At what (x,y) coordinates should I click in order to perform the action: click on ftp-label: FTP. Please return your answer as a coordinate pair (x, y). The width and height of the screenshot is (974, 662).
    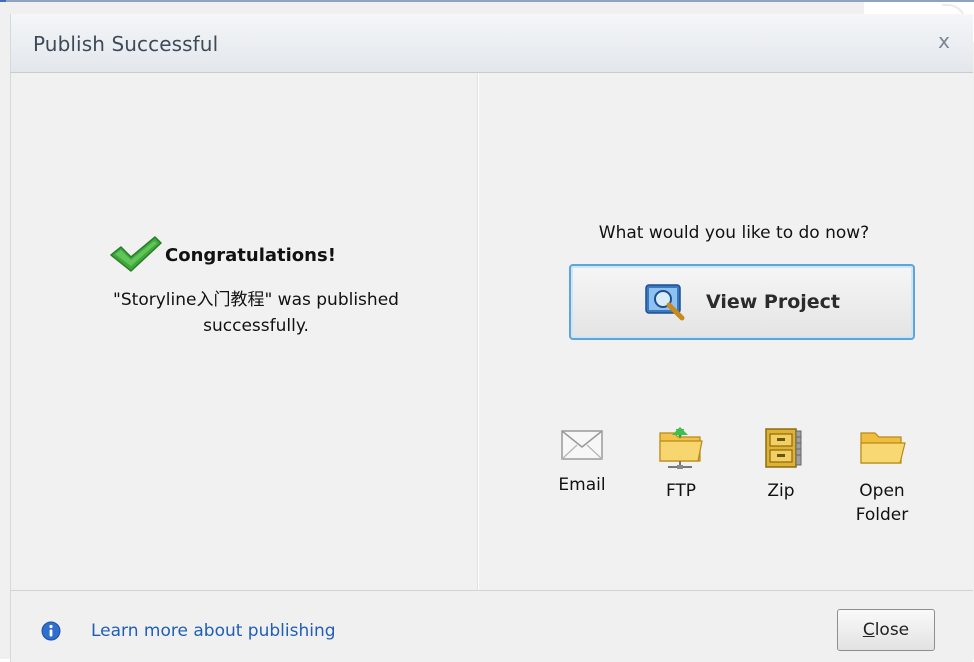
    Looking at the image, I should click on (681, 491).